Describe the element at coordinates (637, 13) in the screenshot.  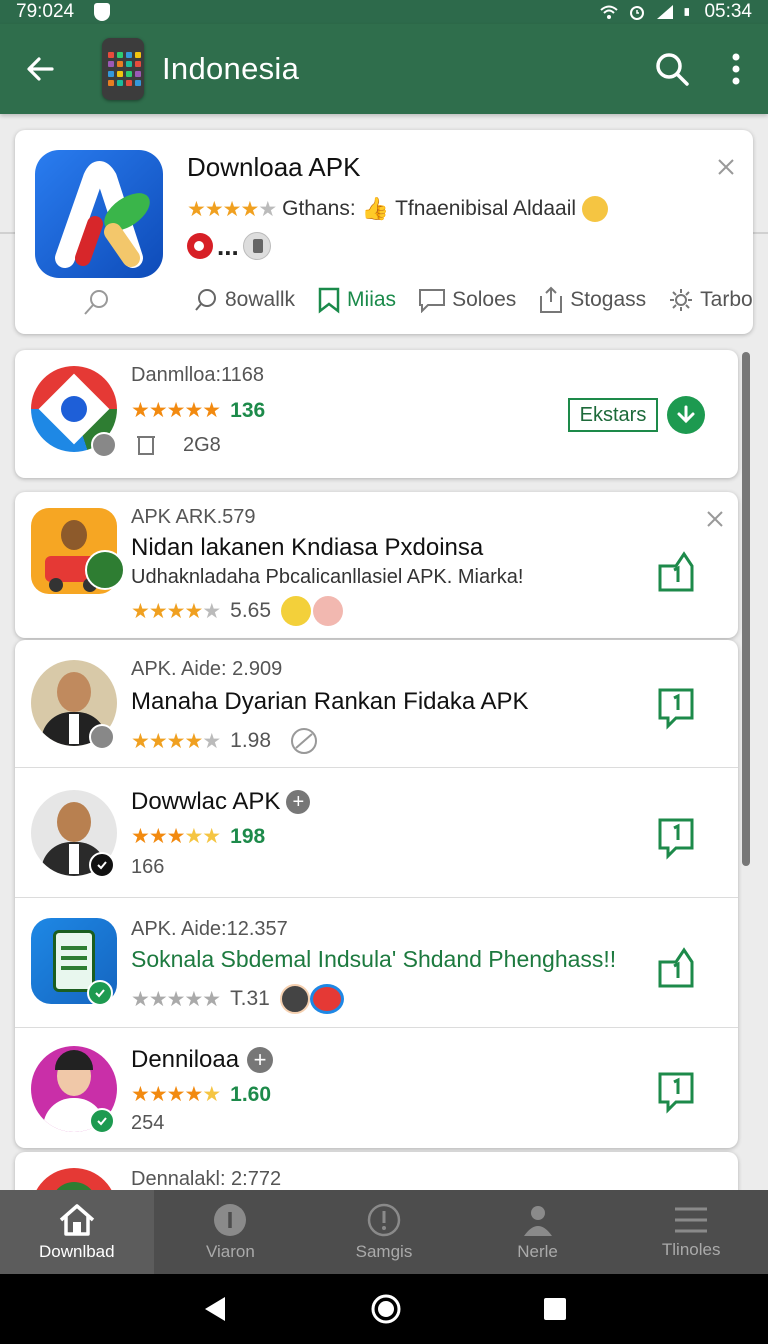
I see `alarm-icon` at that location.